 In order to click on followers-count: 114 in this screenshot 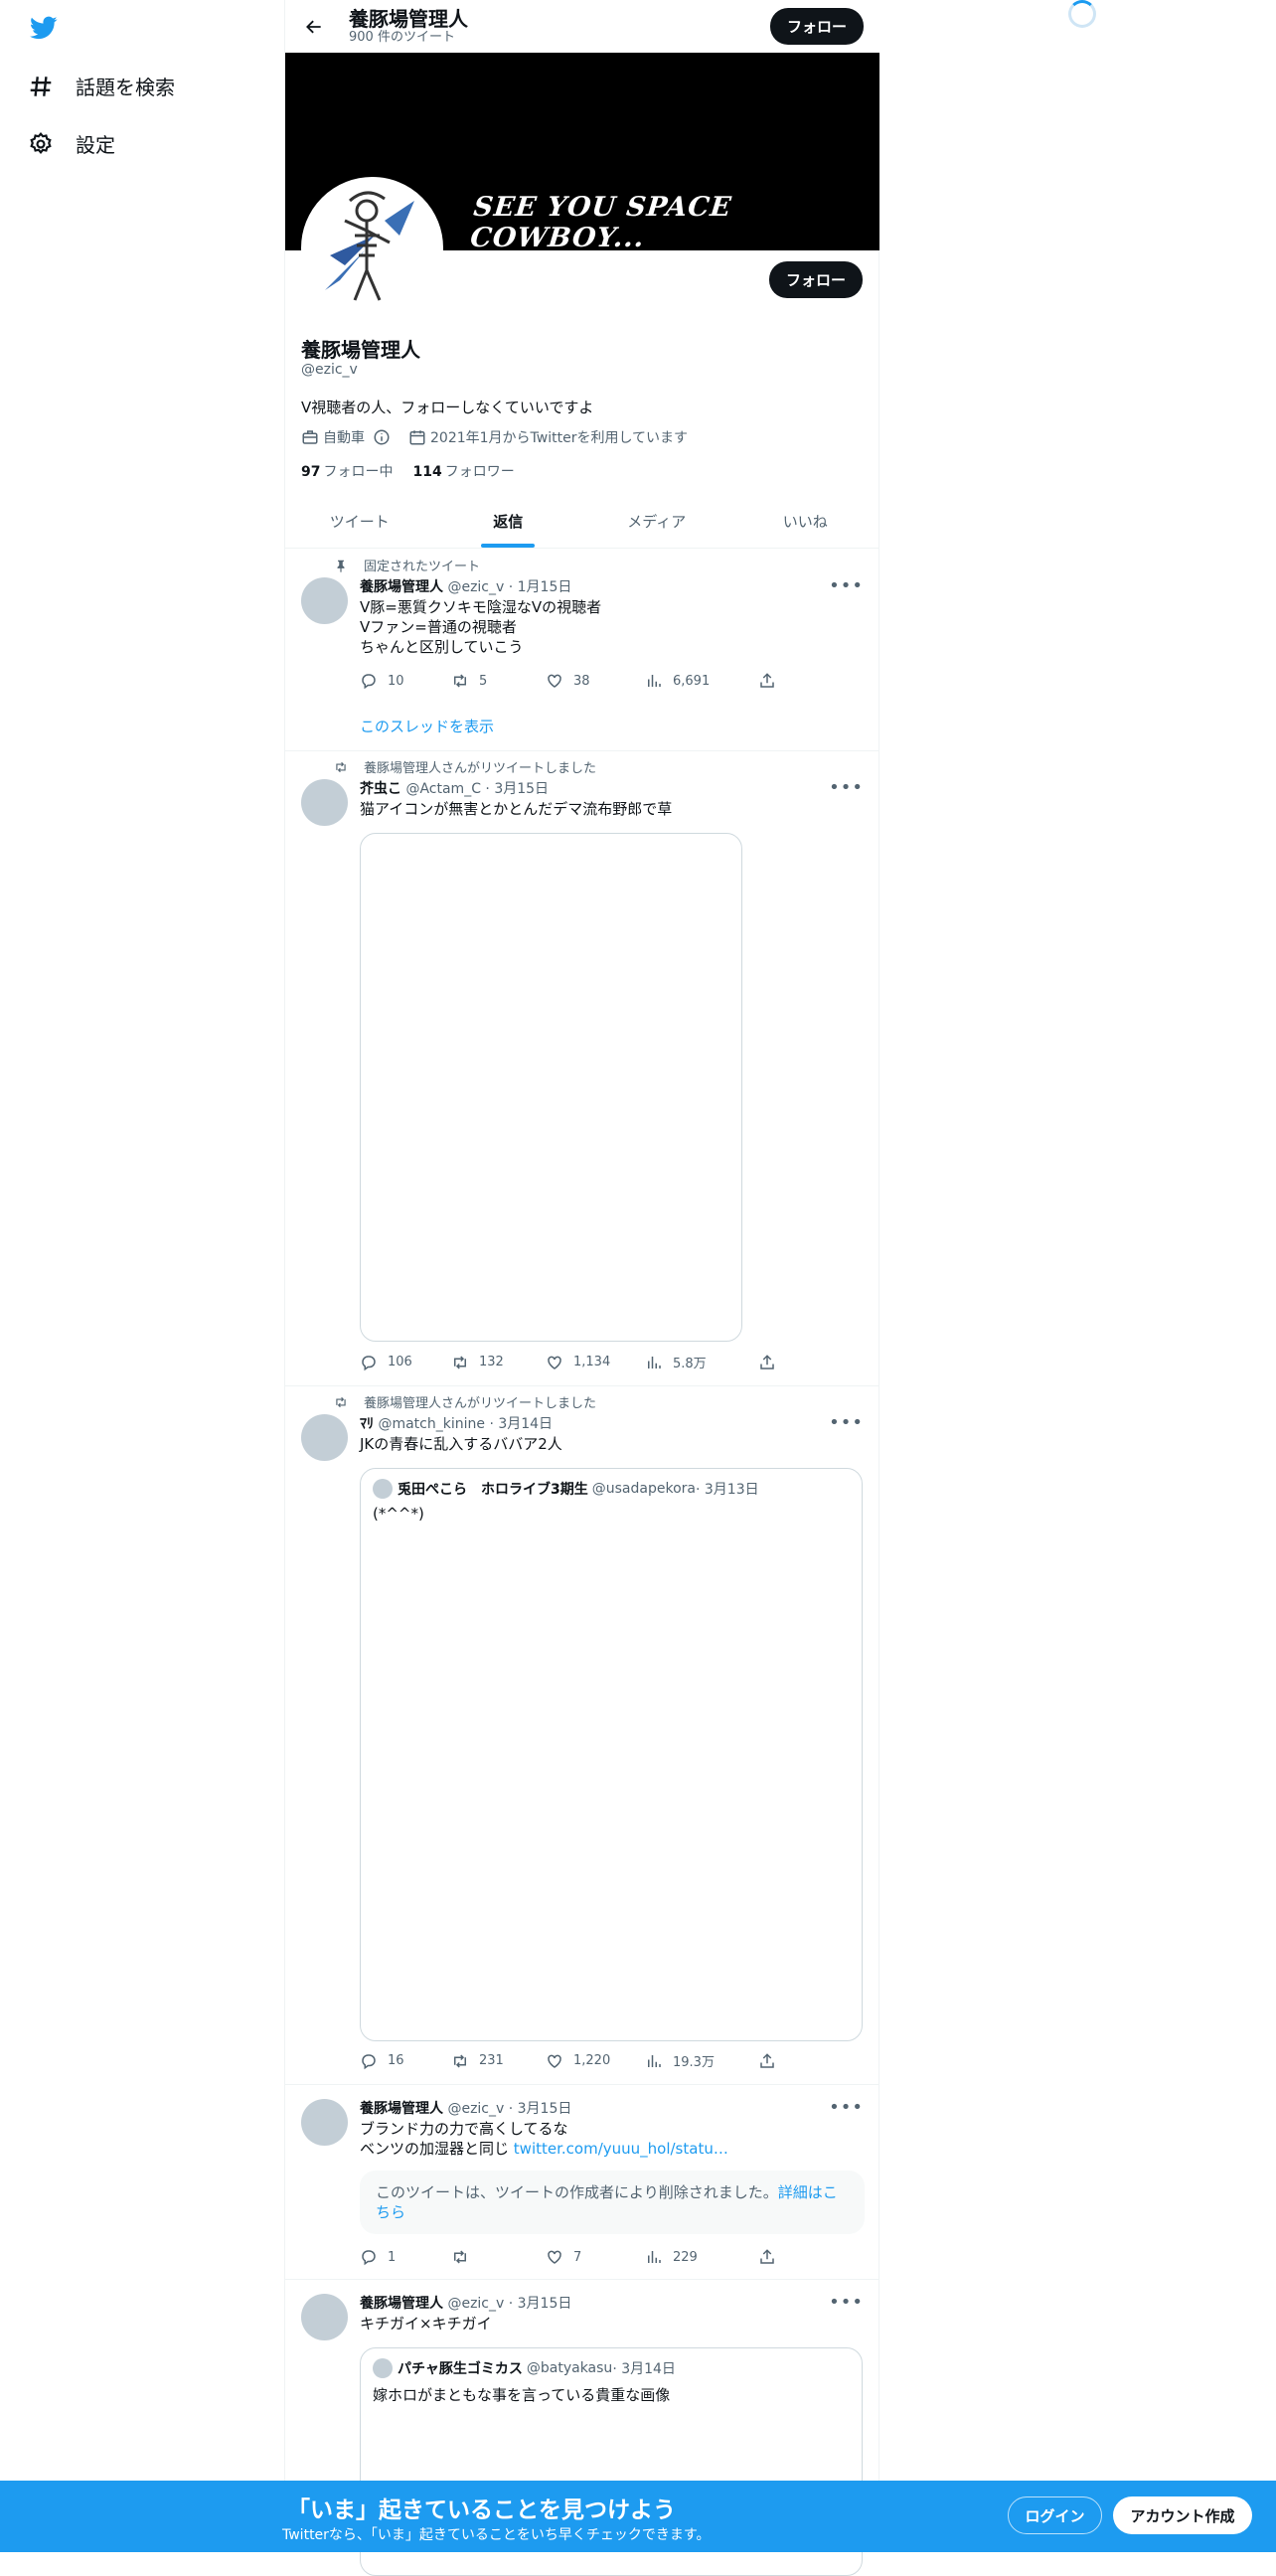, I will do `click(427, 472)`.